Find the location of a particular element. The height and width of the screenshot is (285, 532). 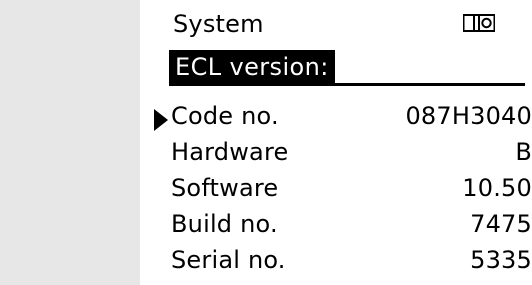

info-row-label: Serial no. is located at coordinates (228, 260).